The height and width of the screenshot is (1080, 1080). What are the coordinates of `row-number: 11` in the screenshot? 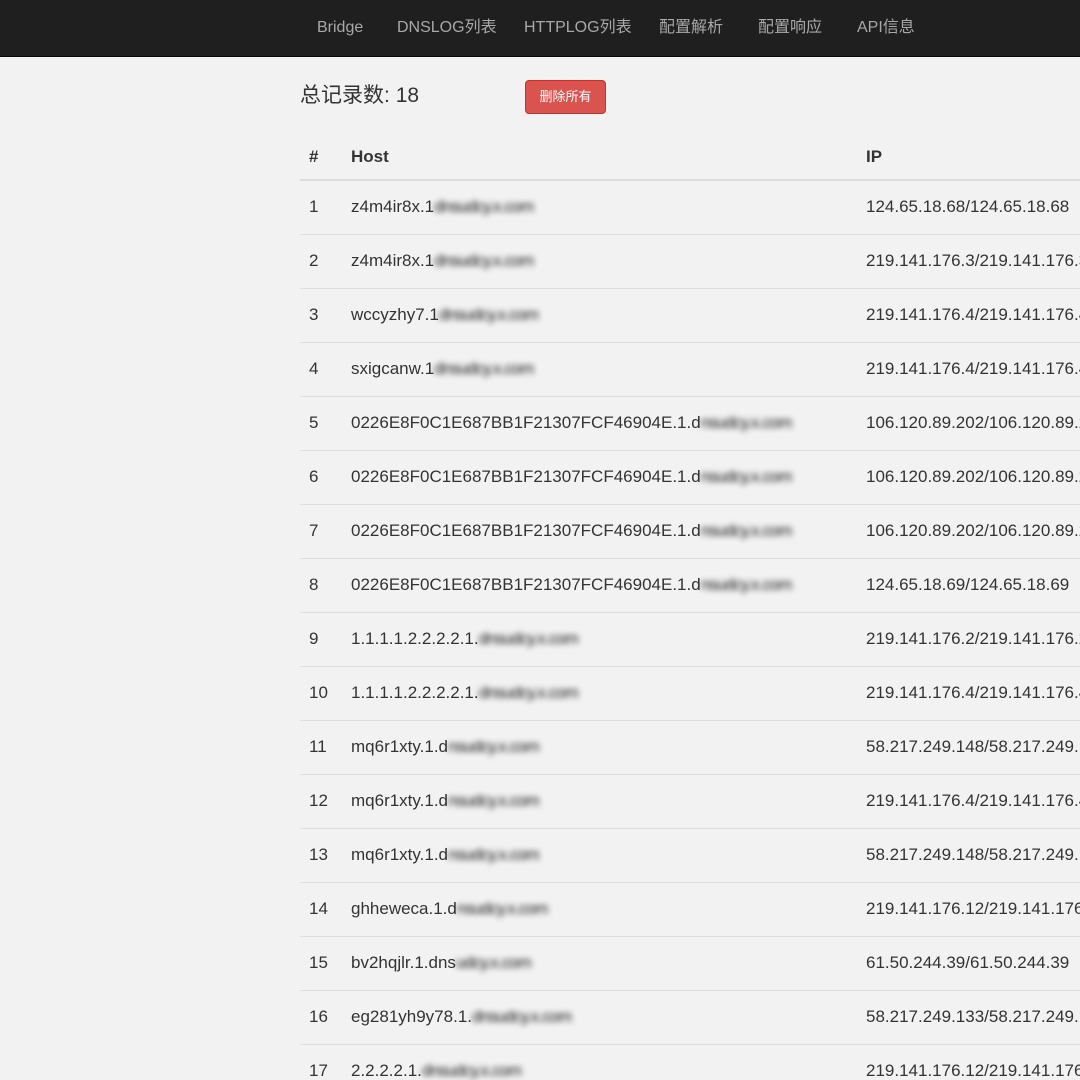 It's located at (325, 746).